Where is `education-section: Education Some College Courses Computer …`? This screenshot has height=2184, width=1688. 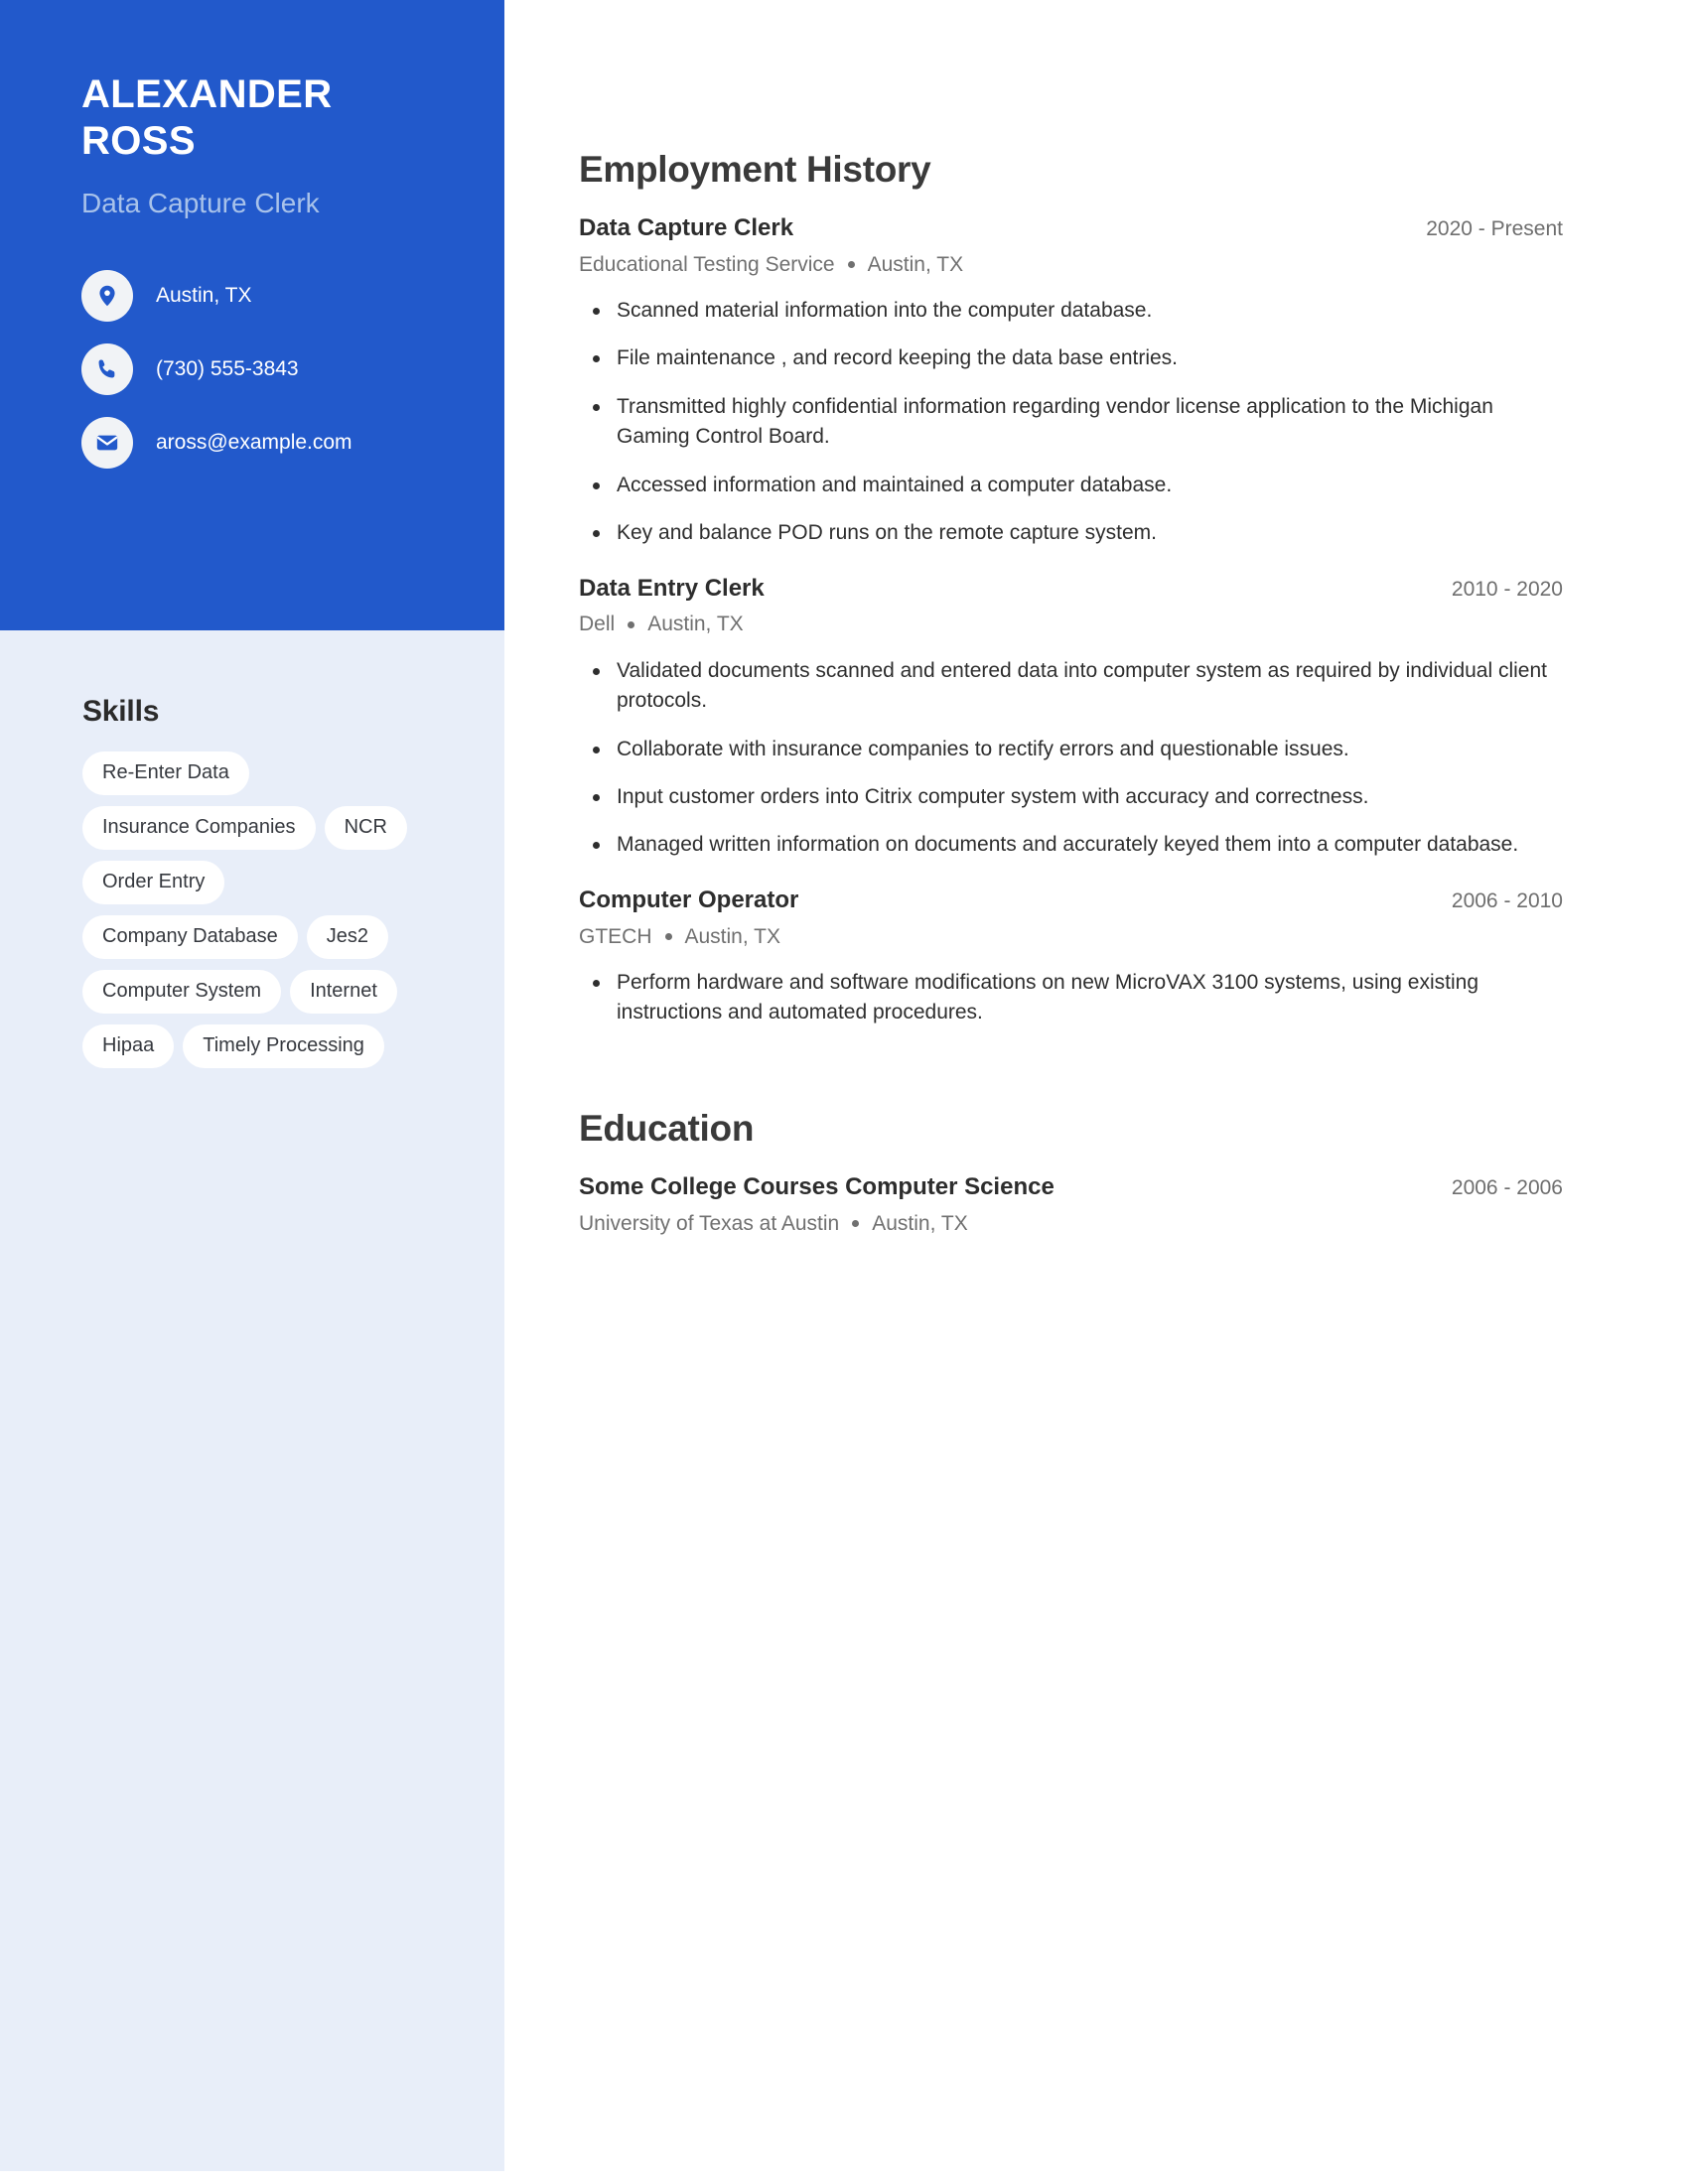
education-section: Education Some College Courses Computer … is located at coordinates (1071, 1172).